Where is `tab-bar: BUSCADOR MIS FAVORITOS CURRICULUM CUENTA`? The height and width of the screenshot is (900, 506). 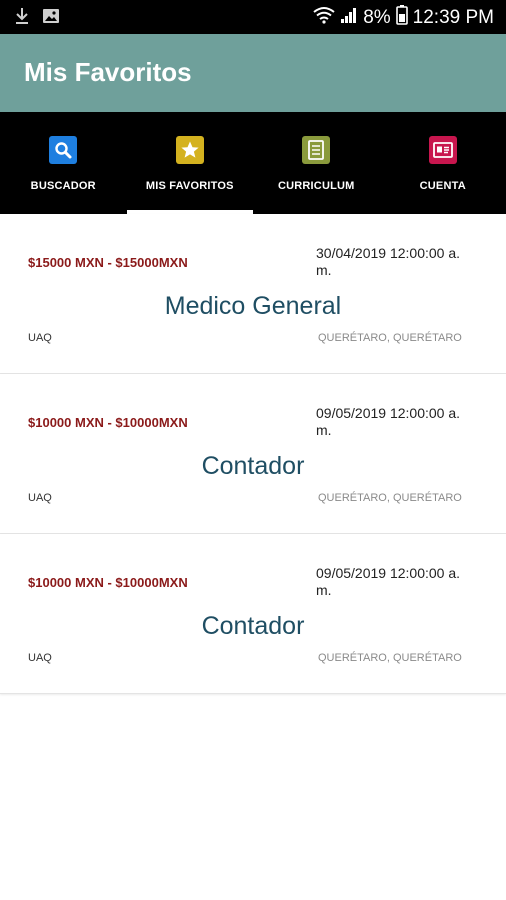 tab-bar: BUSCADOR MIS FAVORITOS CURRICULUM CUENTA is located at coordinates (253, 163).